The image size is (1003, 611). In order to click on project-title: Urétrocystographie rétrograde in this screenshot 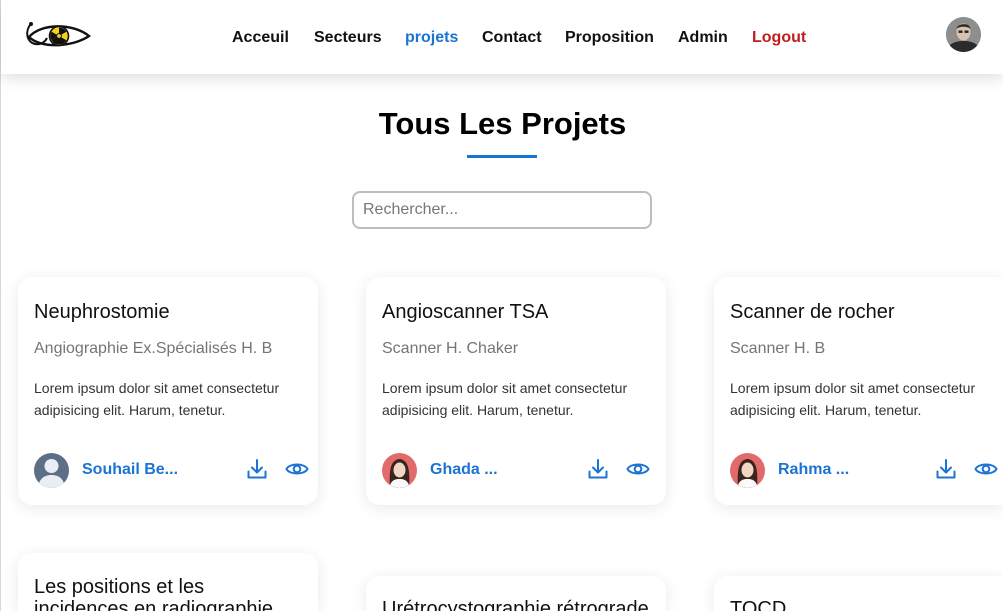, I will do `click(515, 604)`.